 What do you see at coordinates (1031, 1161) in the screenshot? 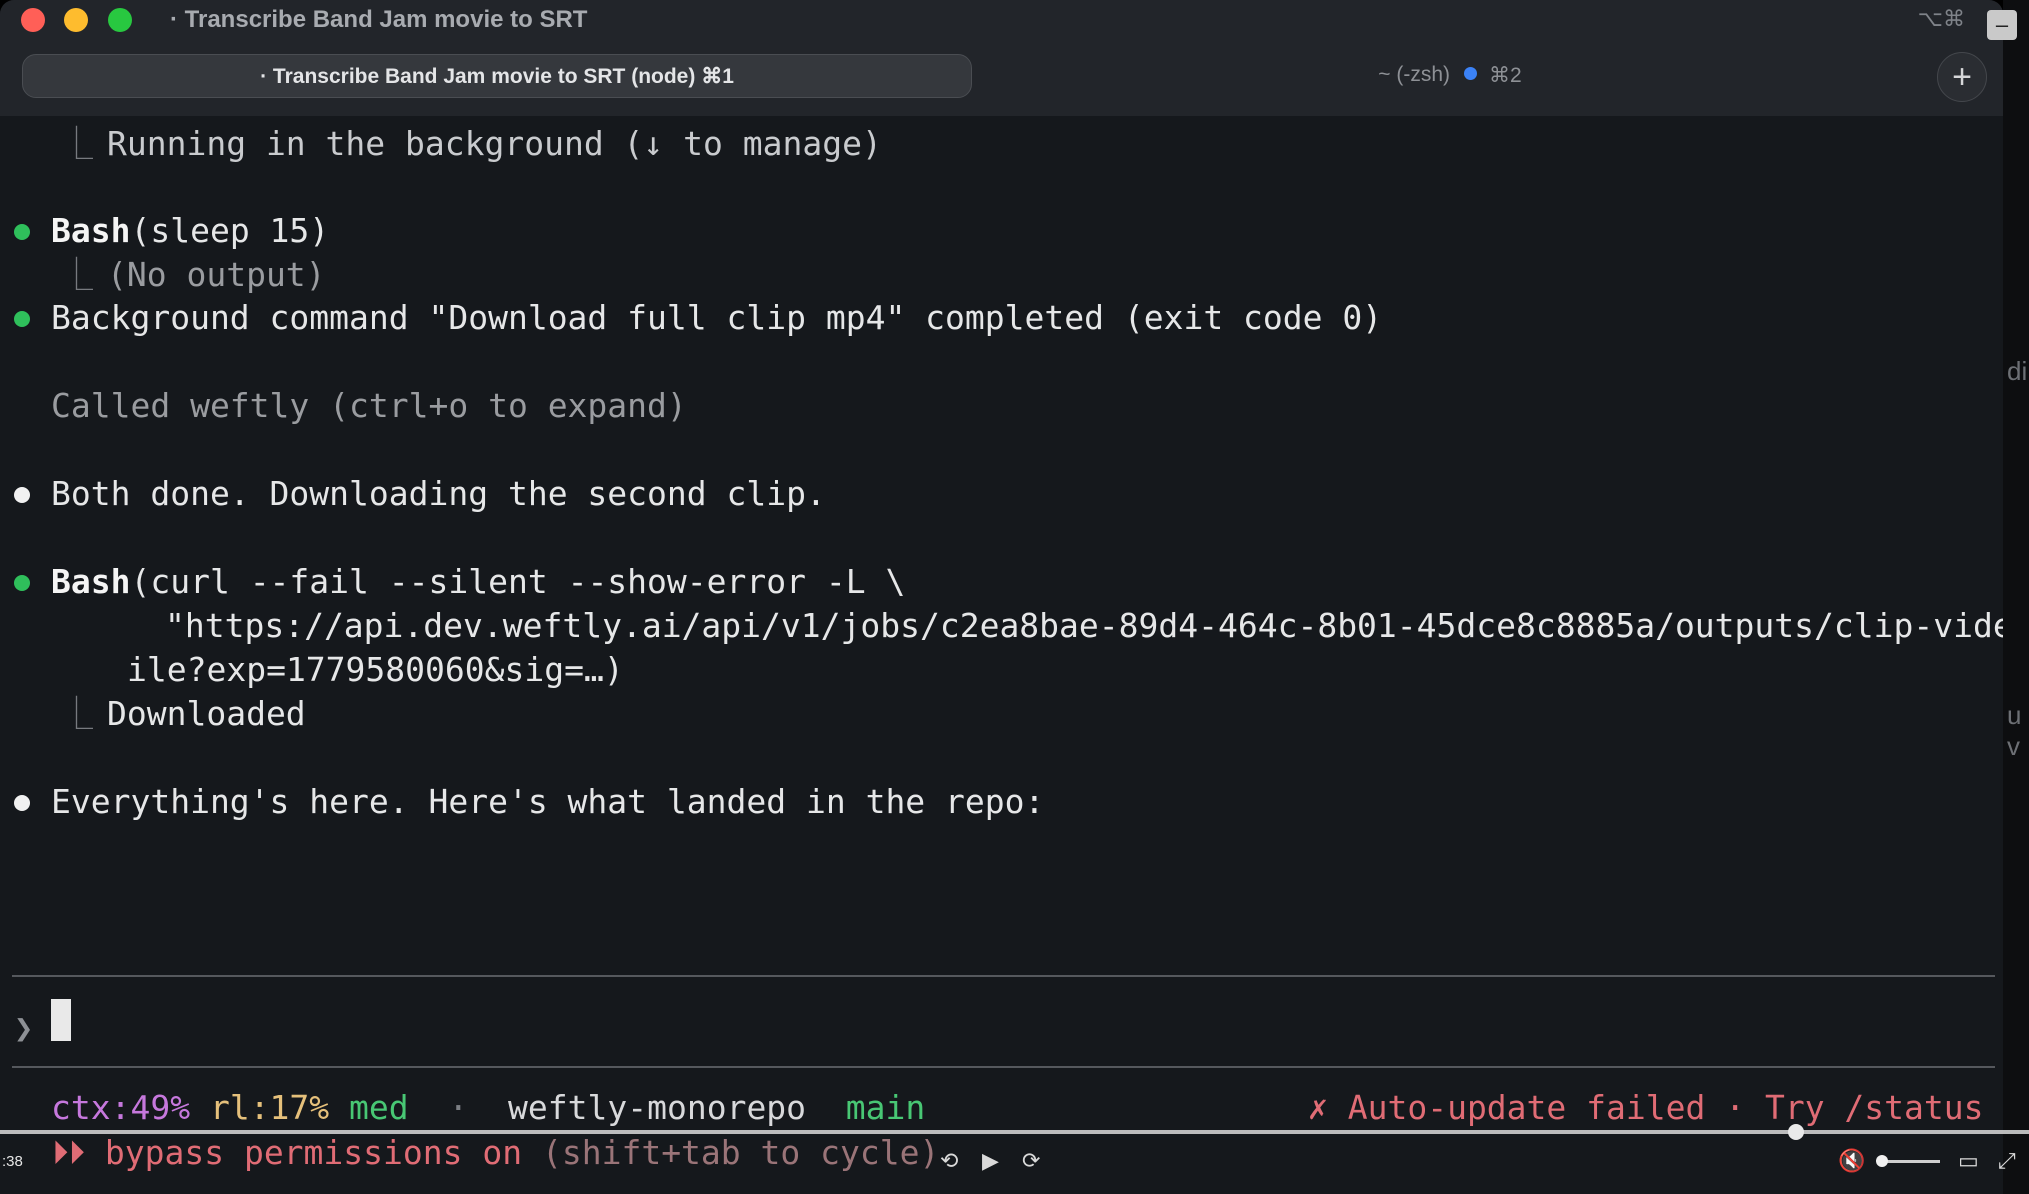
I see `forward-icon: ⟳` at bounding box center [1031, 1161].